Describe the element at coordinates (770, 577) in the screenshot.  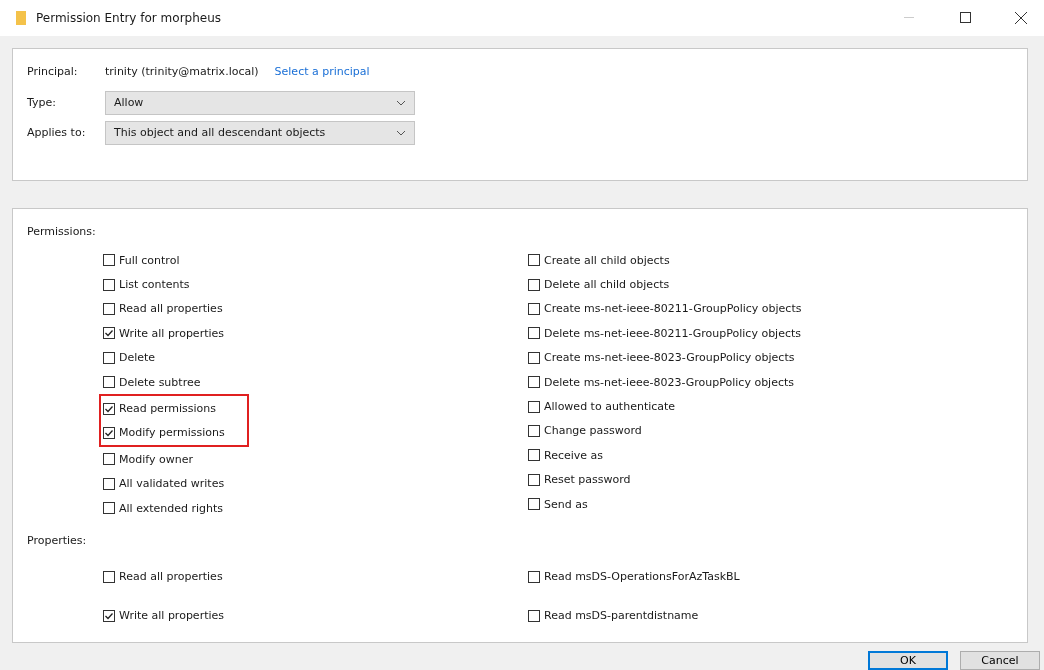
I see `permission-checkbox: Read msDS-OperationsForAzTaskBL` at that location.